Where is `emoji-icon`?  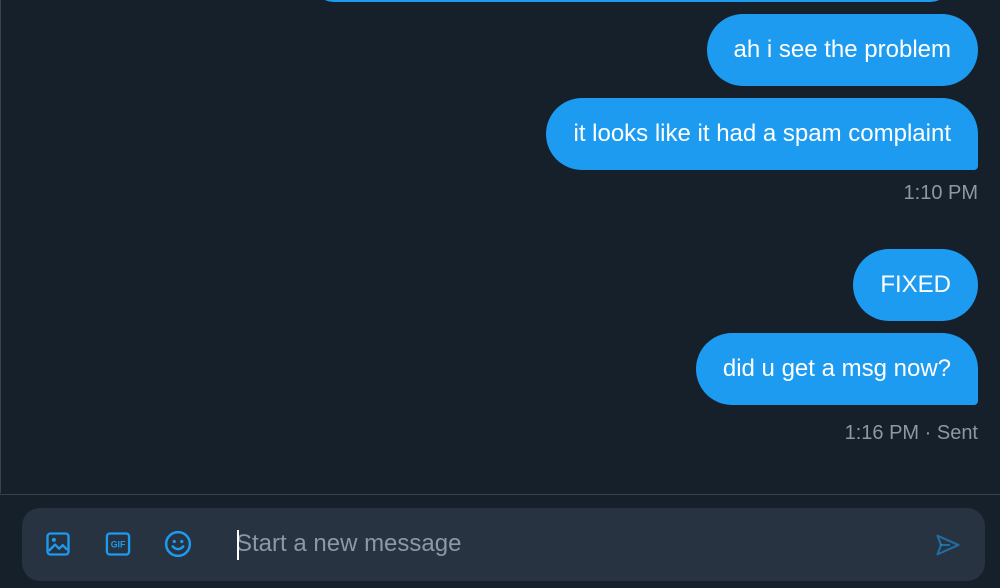 emoji-icon is located at coordinates (178, 544).